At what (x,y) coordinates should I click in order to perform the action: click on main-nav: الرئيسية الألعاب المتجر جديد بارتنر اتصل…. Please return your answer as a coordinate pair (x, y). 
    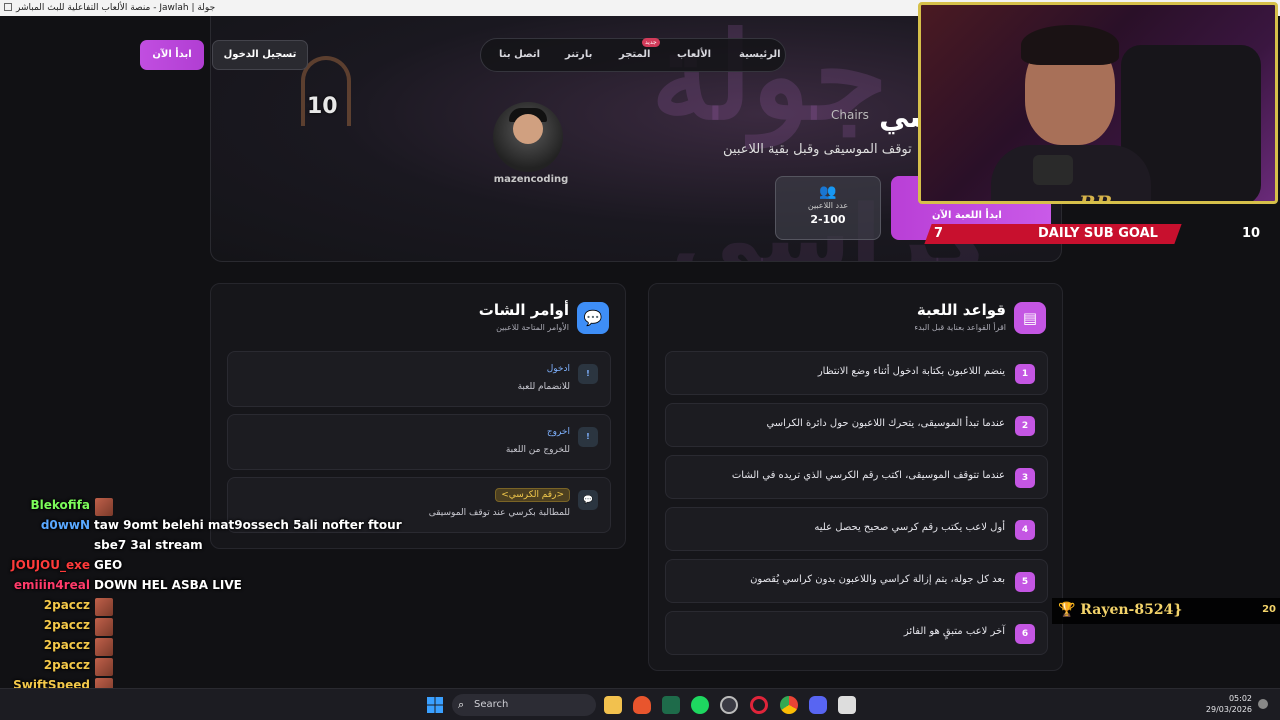
    Looking at the image, I should click on (633, 55).